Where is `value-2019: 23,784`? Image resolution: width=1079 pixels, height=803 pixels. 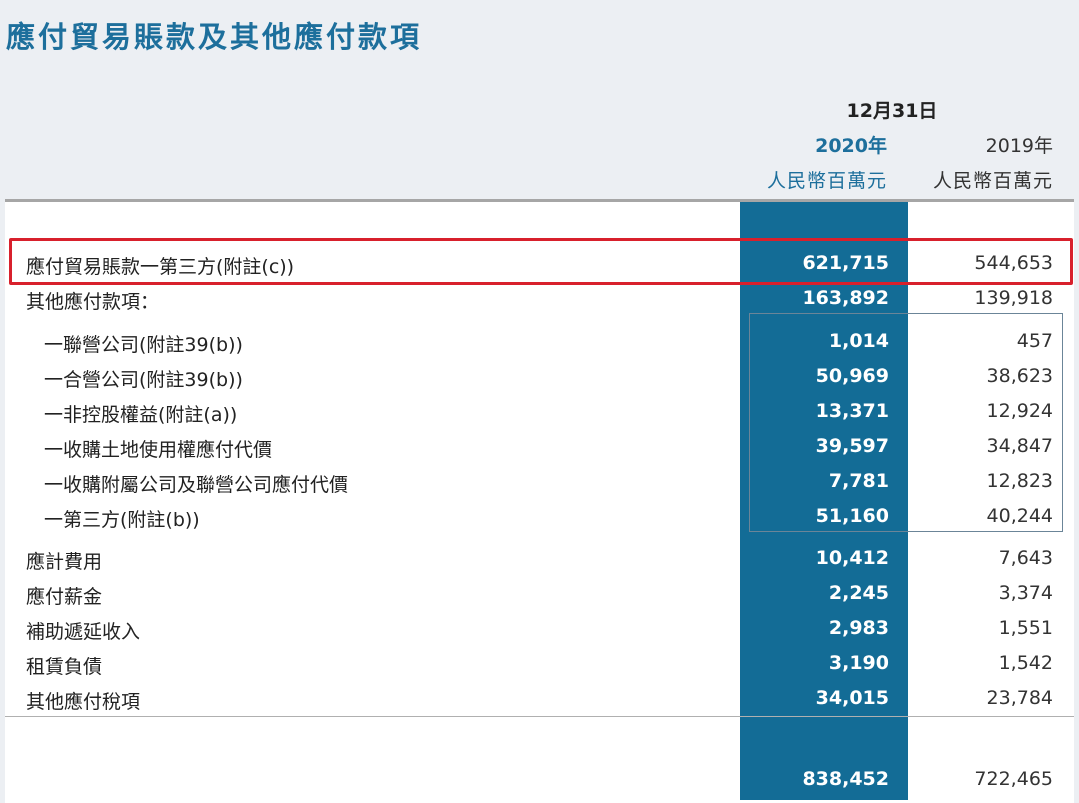 value-2019: 23,784 is located at coordinates (1019, 698).